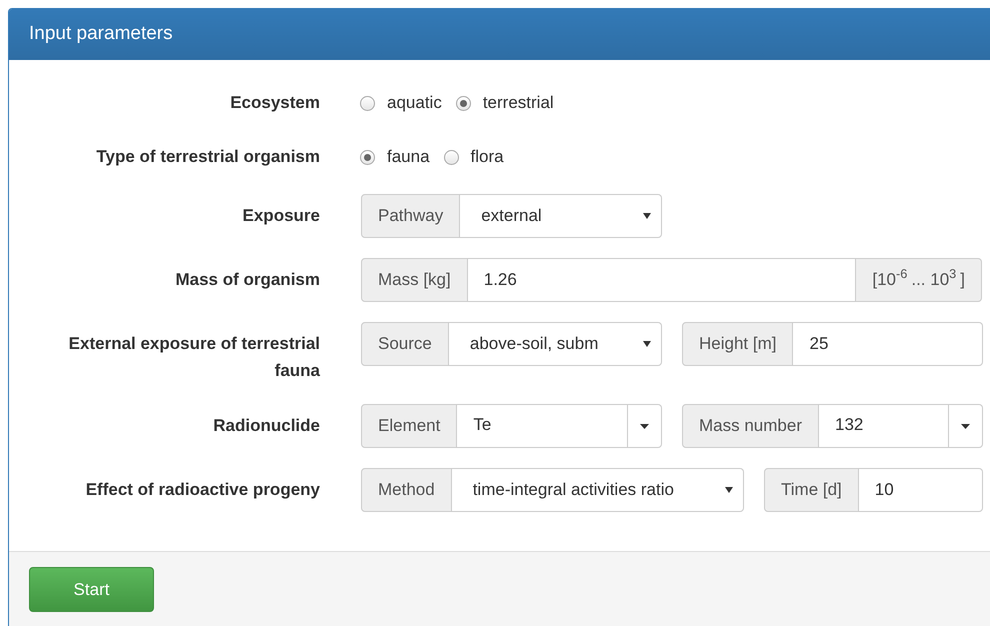  I want to click on combo-field: 132, so click(883, 426).